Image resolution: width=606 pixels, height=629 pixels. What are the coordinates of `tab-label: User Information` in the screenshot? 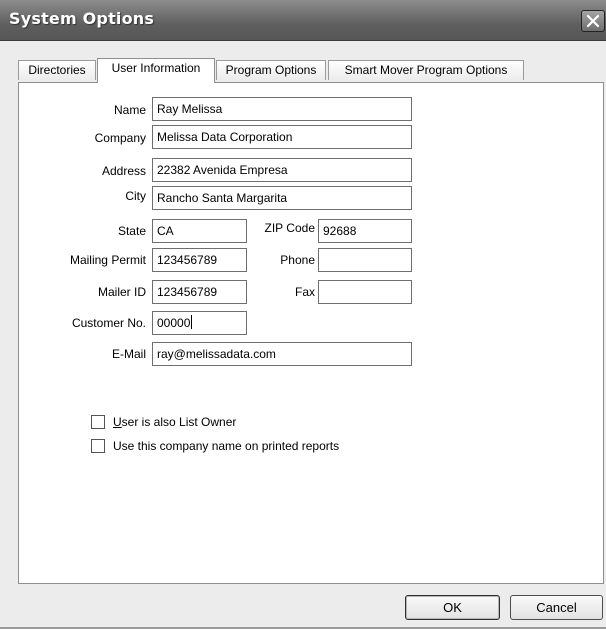 It's located at (156, 68).